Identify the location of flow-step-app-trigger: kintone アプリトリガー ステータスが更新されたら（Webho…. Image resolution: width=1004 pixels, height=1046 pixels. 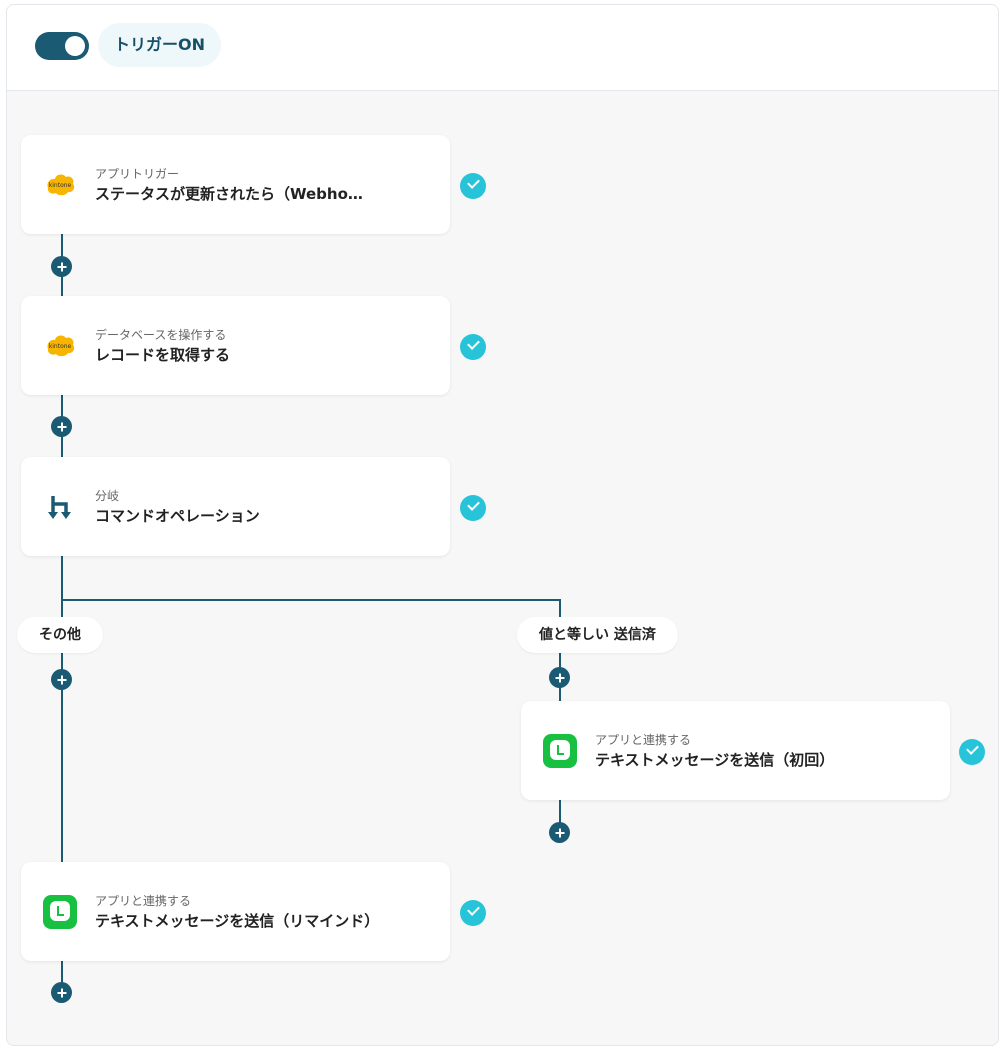
(235, 184).